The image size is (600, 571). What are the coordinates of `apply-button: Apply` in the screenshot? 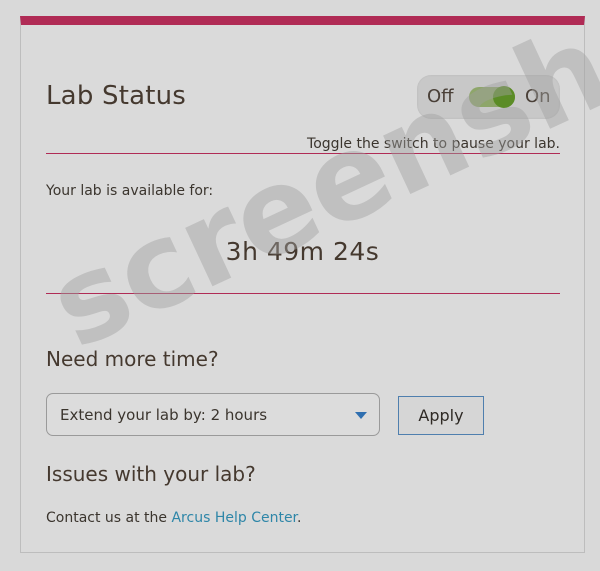 It's located at (441, 415).